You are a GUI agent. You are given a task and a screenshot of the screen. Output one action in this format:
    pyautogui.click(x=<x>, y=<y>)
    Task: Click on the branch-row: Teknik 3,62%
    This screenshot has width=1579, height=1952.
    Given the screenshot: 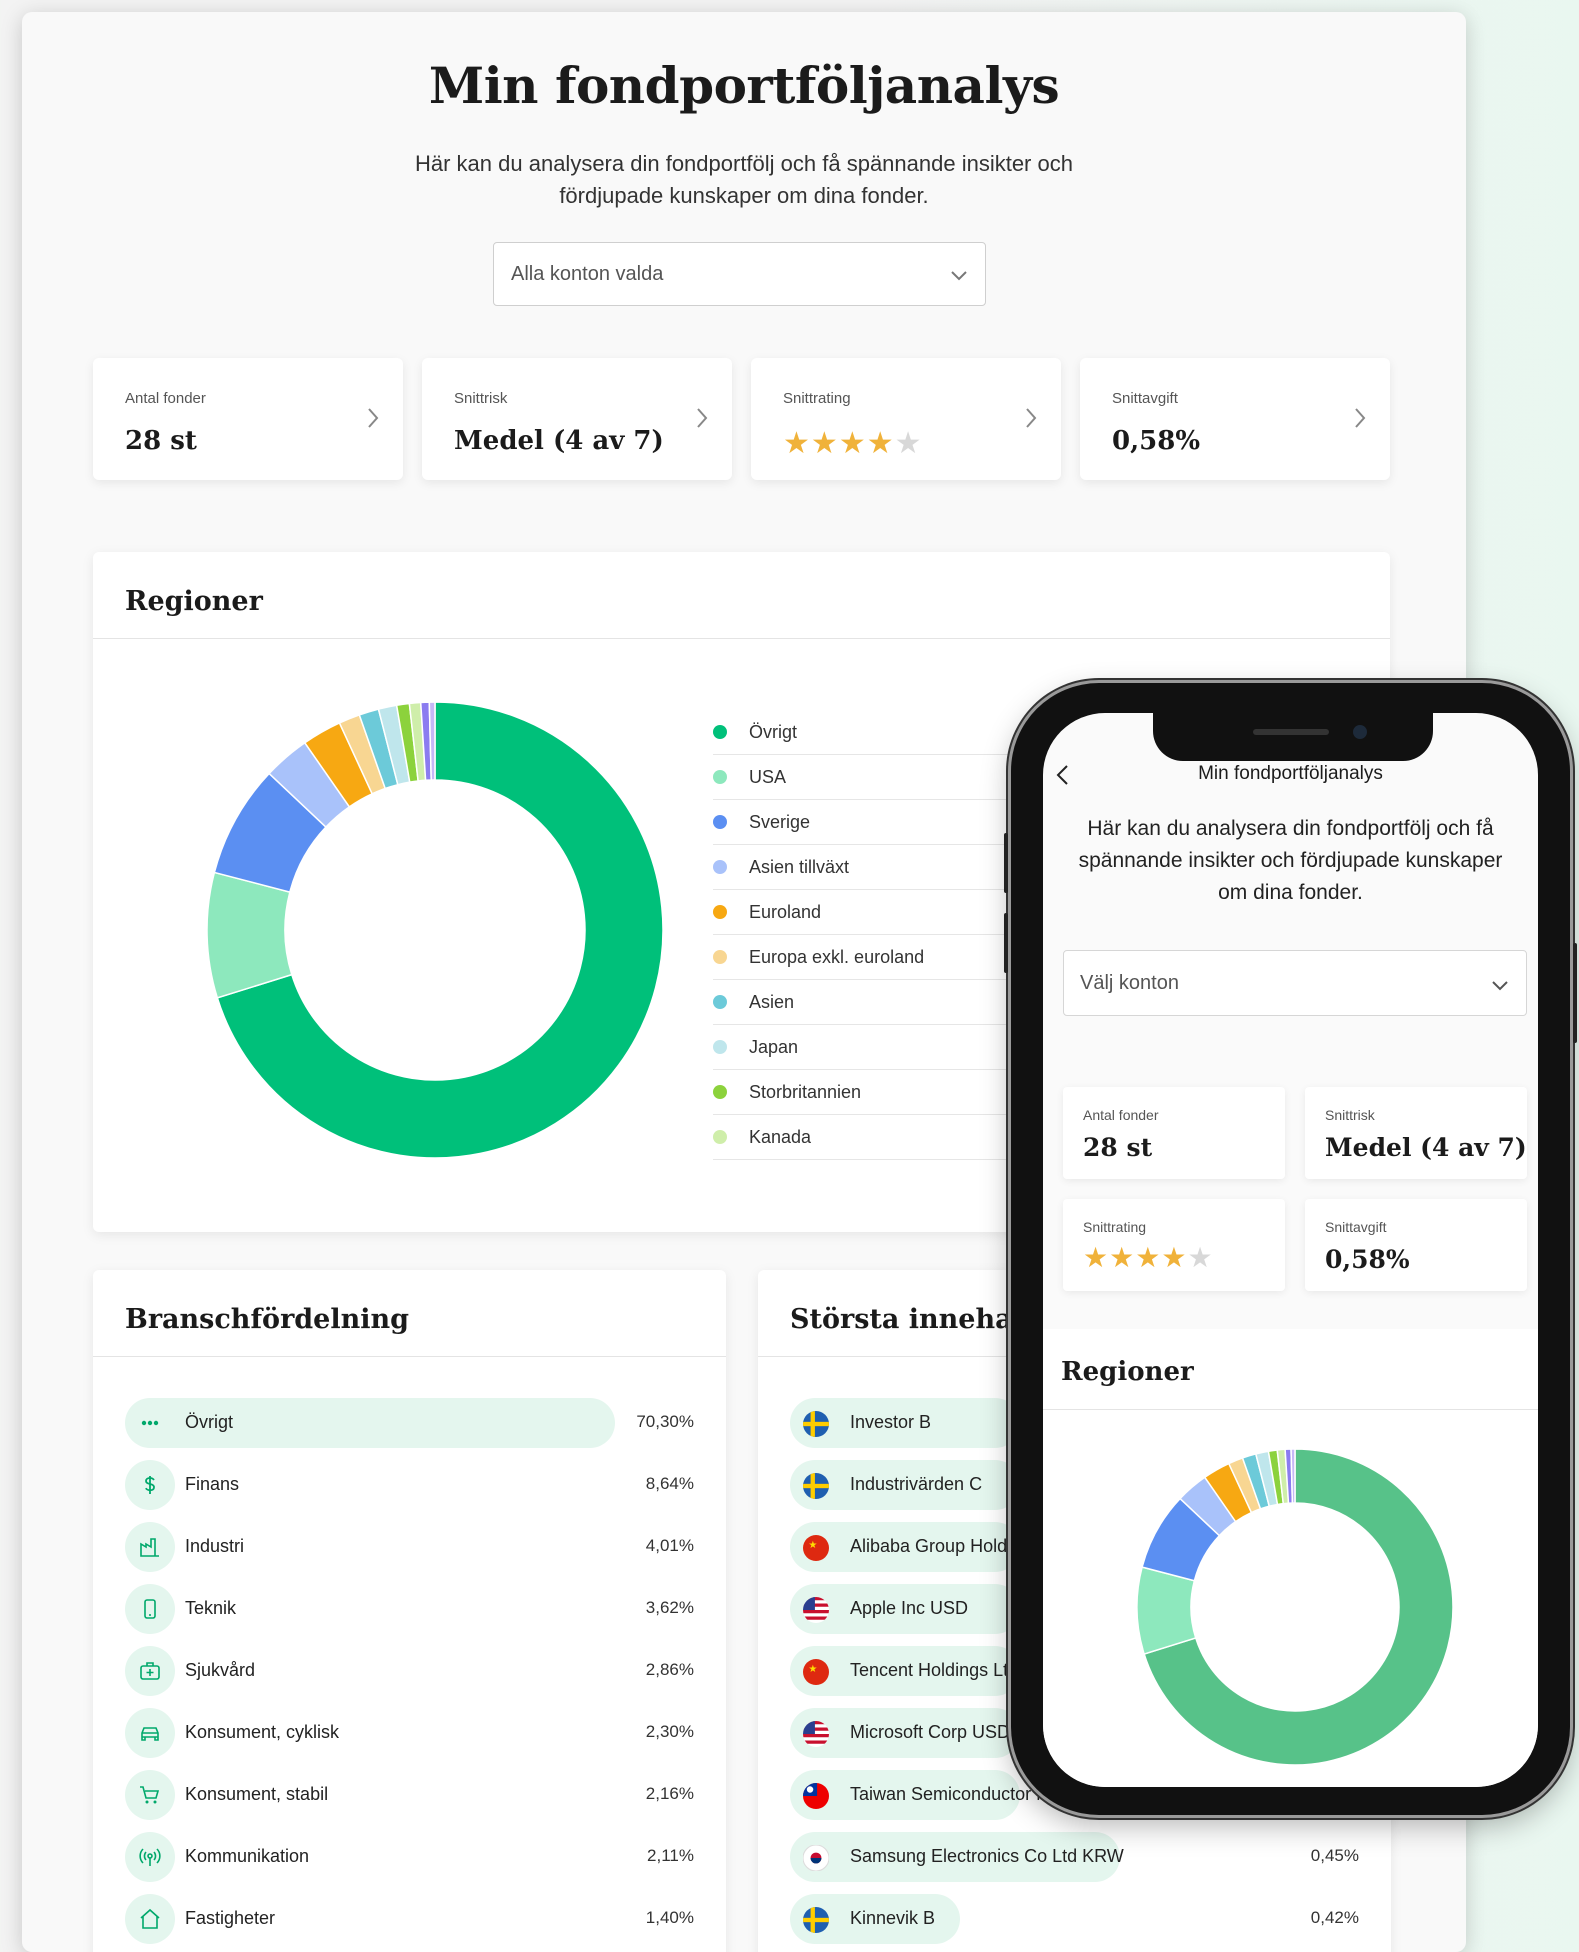 What is the action you would take?
    pyautogui.click(x=409, y=1609)
    